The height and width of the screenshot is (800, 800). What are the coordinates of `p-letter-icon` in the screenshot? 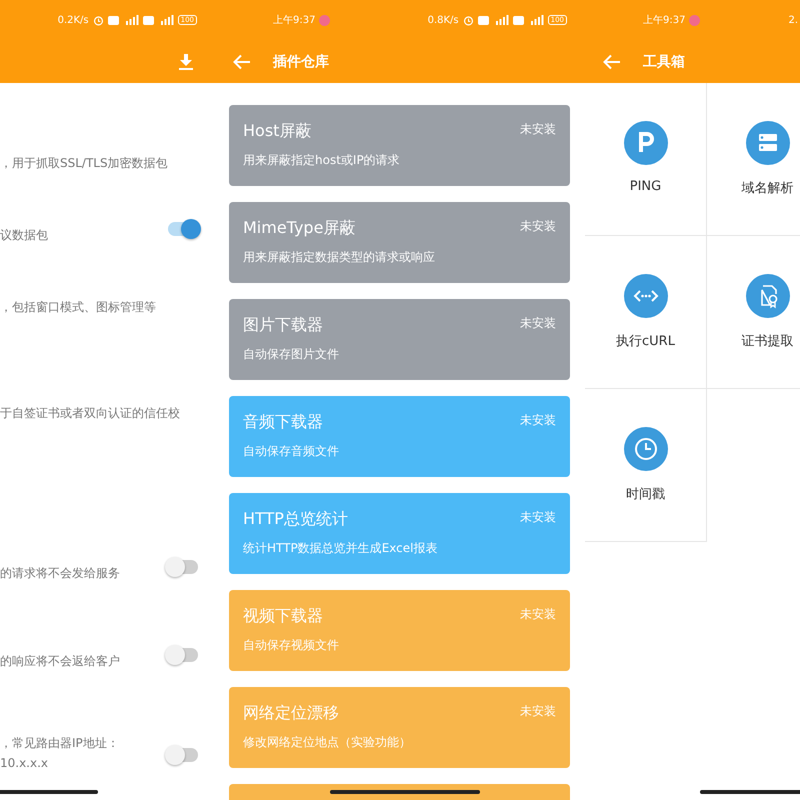 It's located at (646, 143).